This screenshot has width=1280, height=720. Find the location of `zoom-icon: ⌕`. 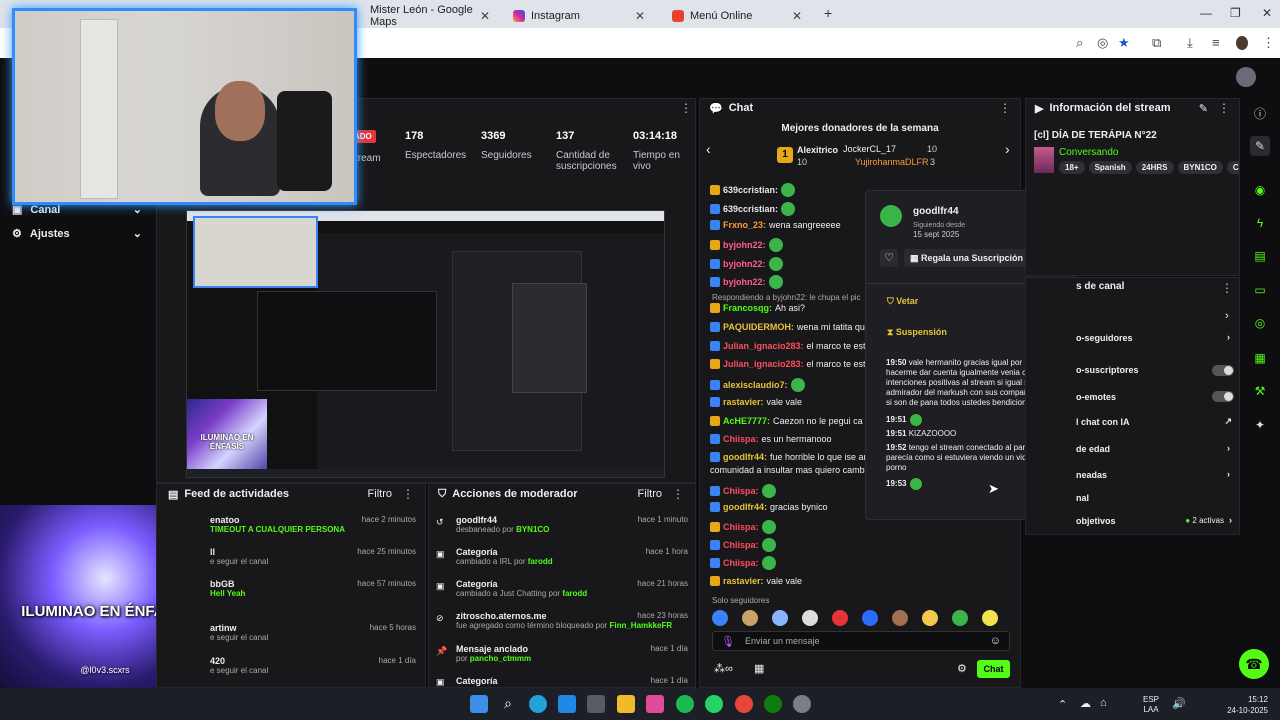

zoom-icon: ⌕ is located at coordinates (1079, 43).